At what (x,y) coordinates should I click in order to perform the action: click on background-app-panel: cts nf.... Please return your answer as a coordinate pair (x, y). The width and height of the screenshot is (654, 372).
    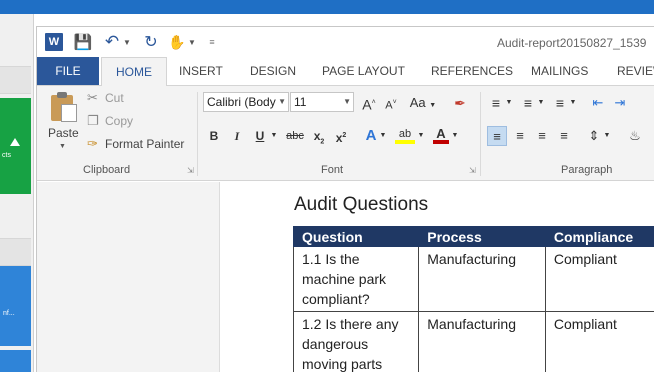
    Looking at the image, I should click on (17, 193).